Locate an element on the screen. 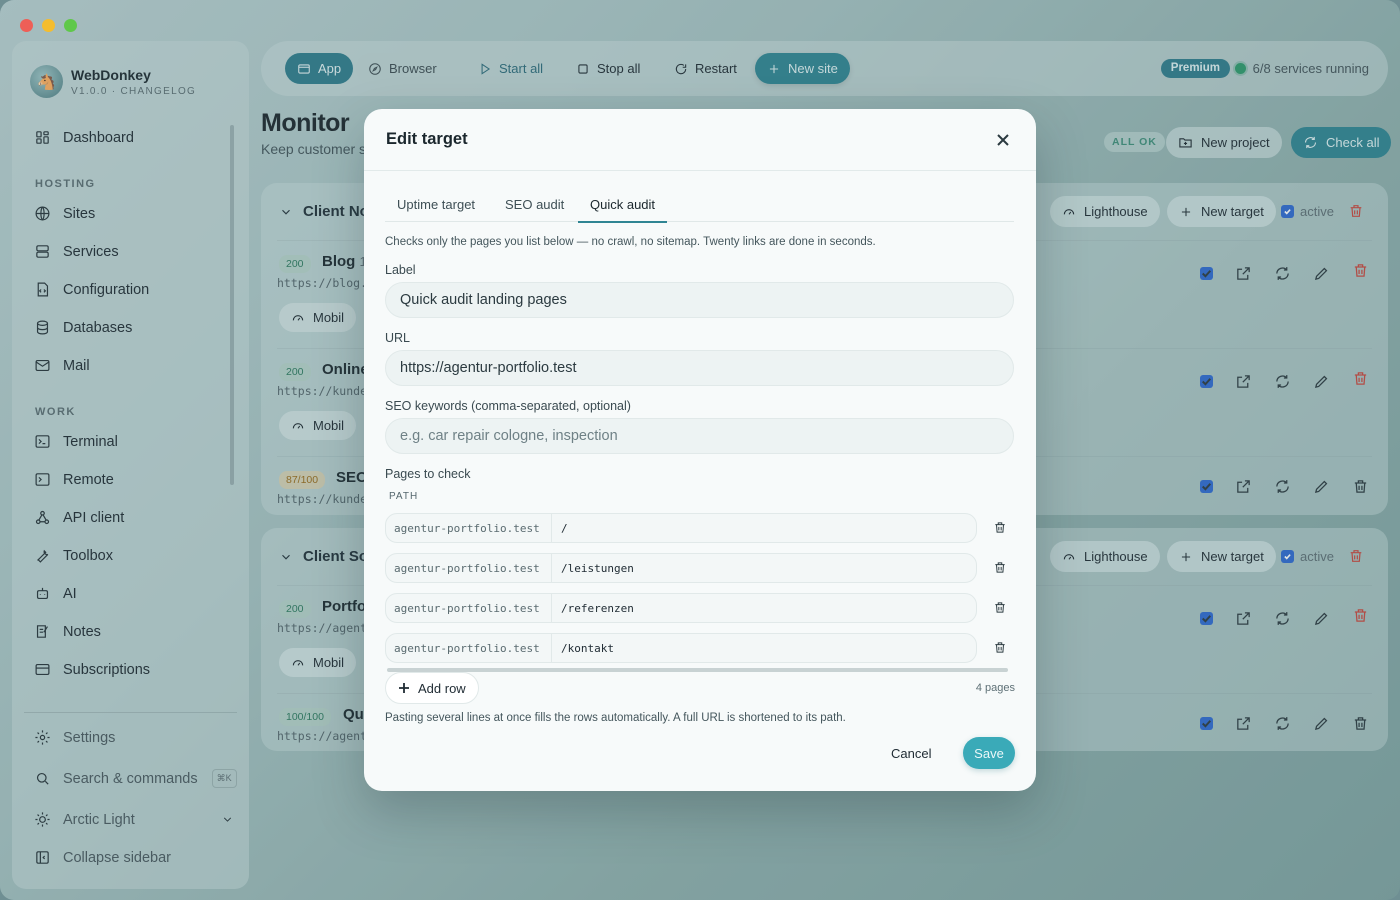  add-row-label: Add row is located at coordinates (442, 688).